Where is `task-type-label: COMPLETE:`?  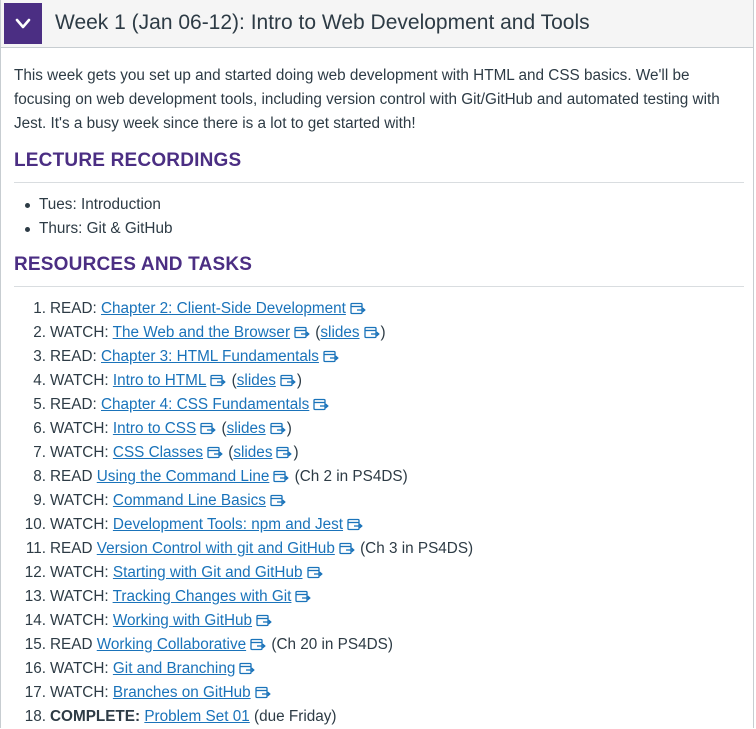 task-type-label: COMPLETE: is located at coordinates (97, 716).